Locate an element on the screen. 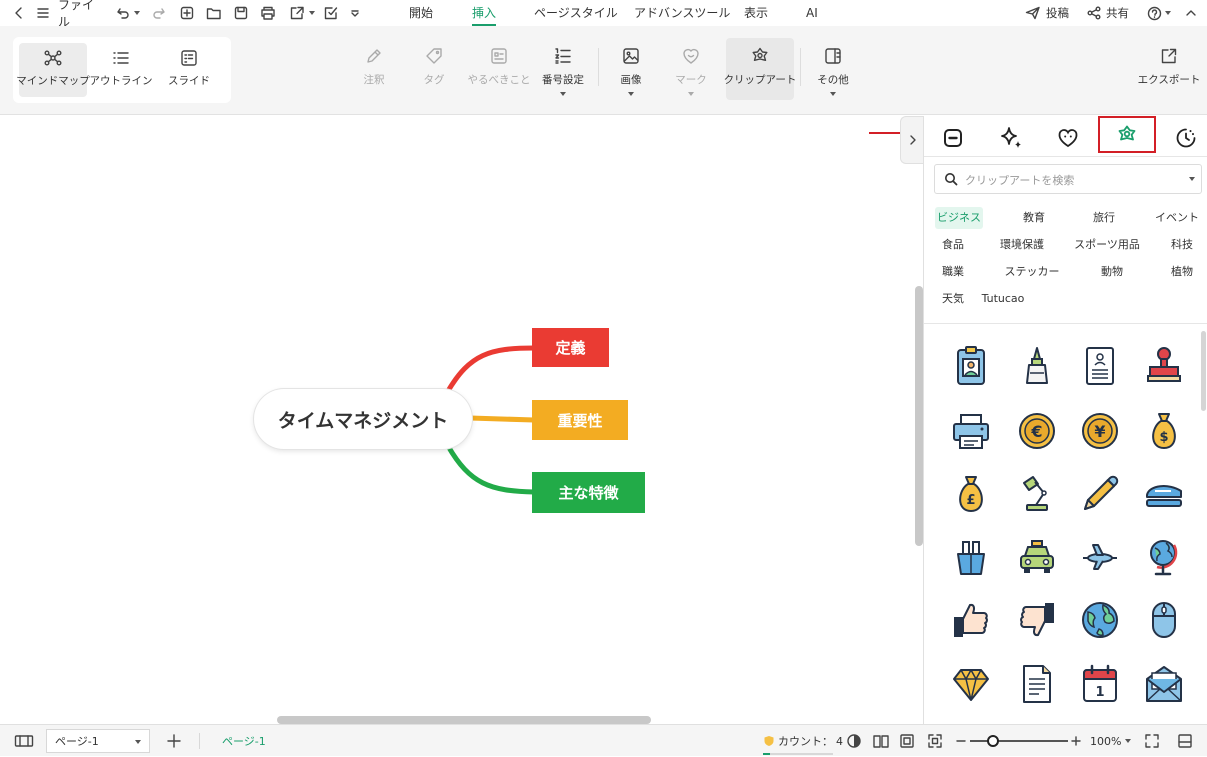 The image size is (1207, 757). calendar-icon: 1 is located at coordinates (1100, 684).